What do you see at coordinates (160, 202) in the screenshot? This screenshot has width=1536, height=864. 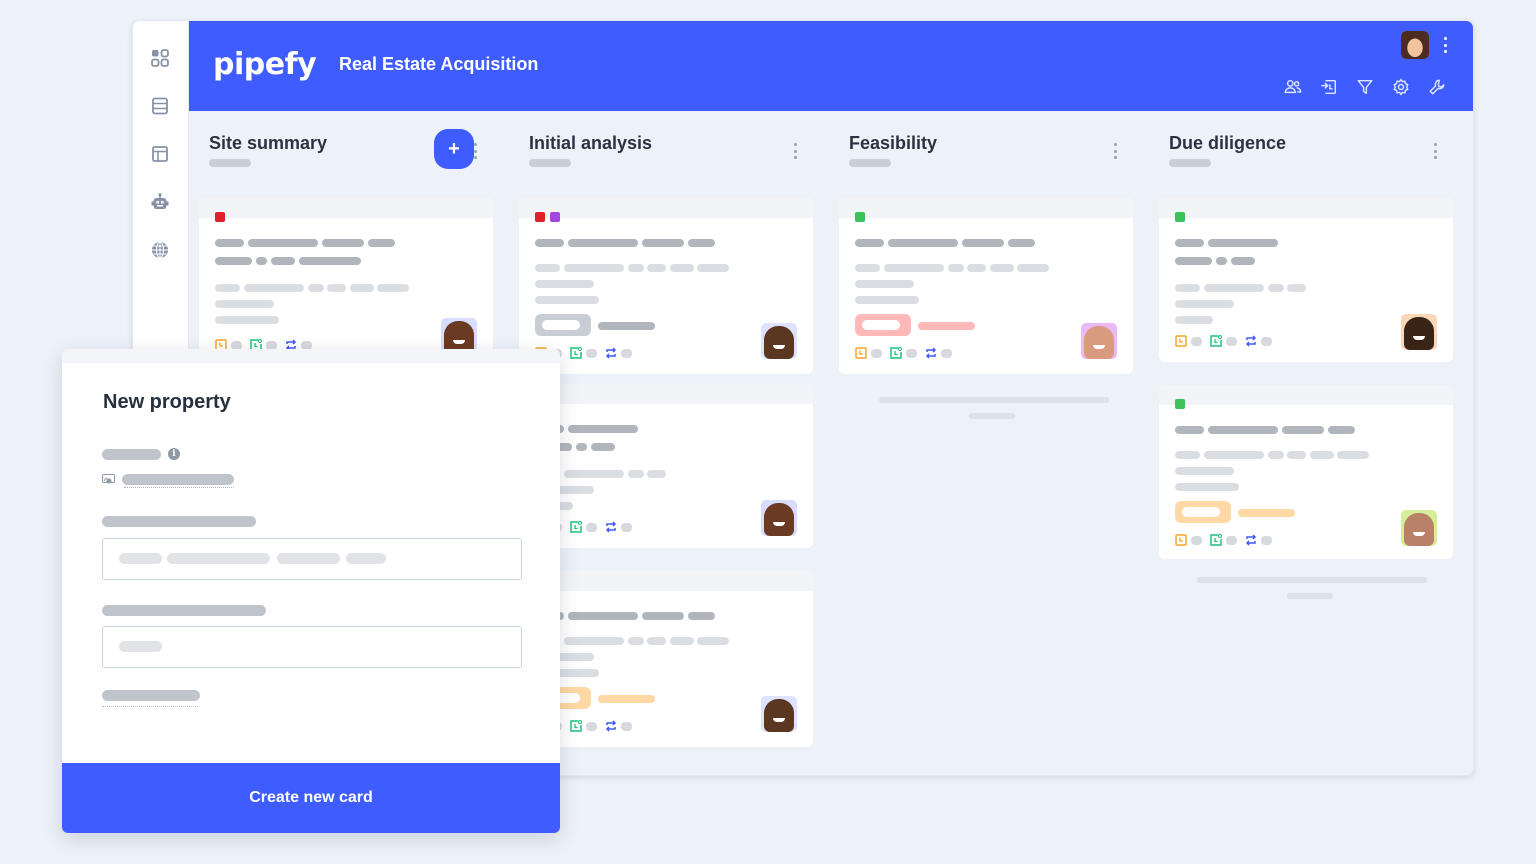 I see `robot-automation-icon` at bounding box center [160, 202].